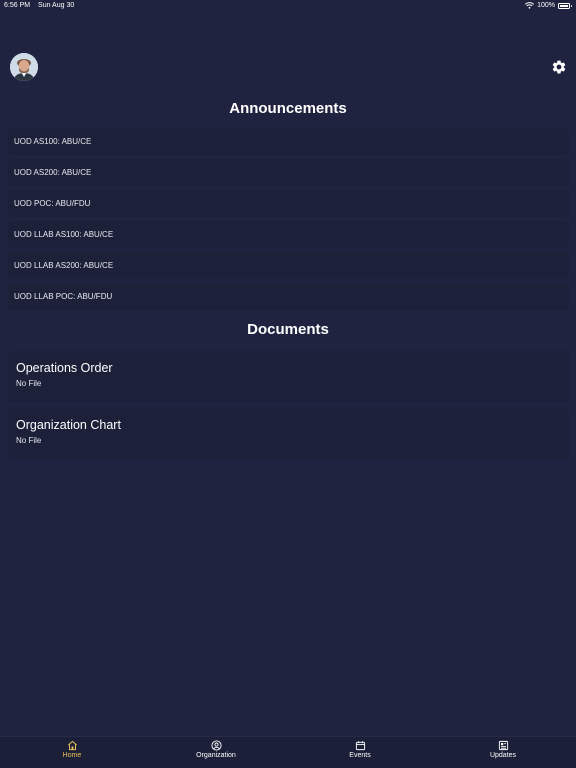 Image resolution: width=576 pixels, height=768 pixels. What do you see at coordinates (530, 5) in the screenshot?
I see `wifi-icon` at bounding box center [530, 5].